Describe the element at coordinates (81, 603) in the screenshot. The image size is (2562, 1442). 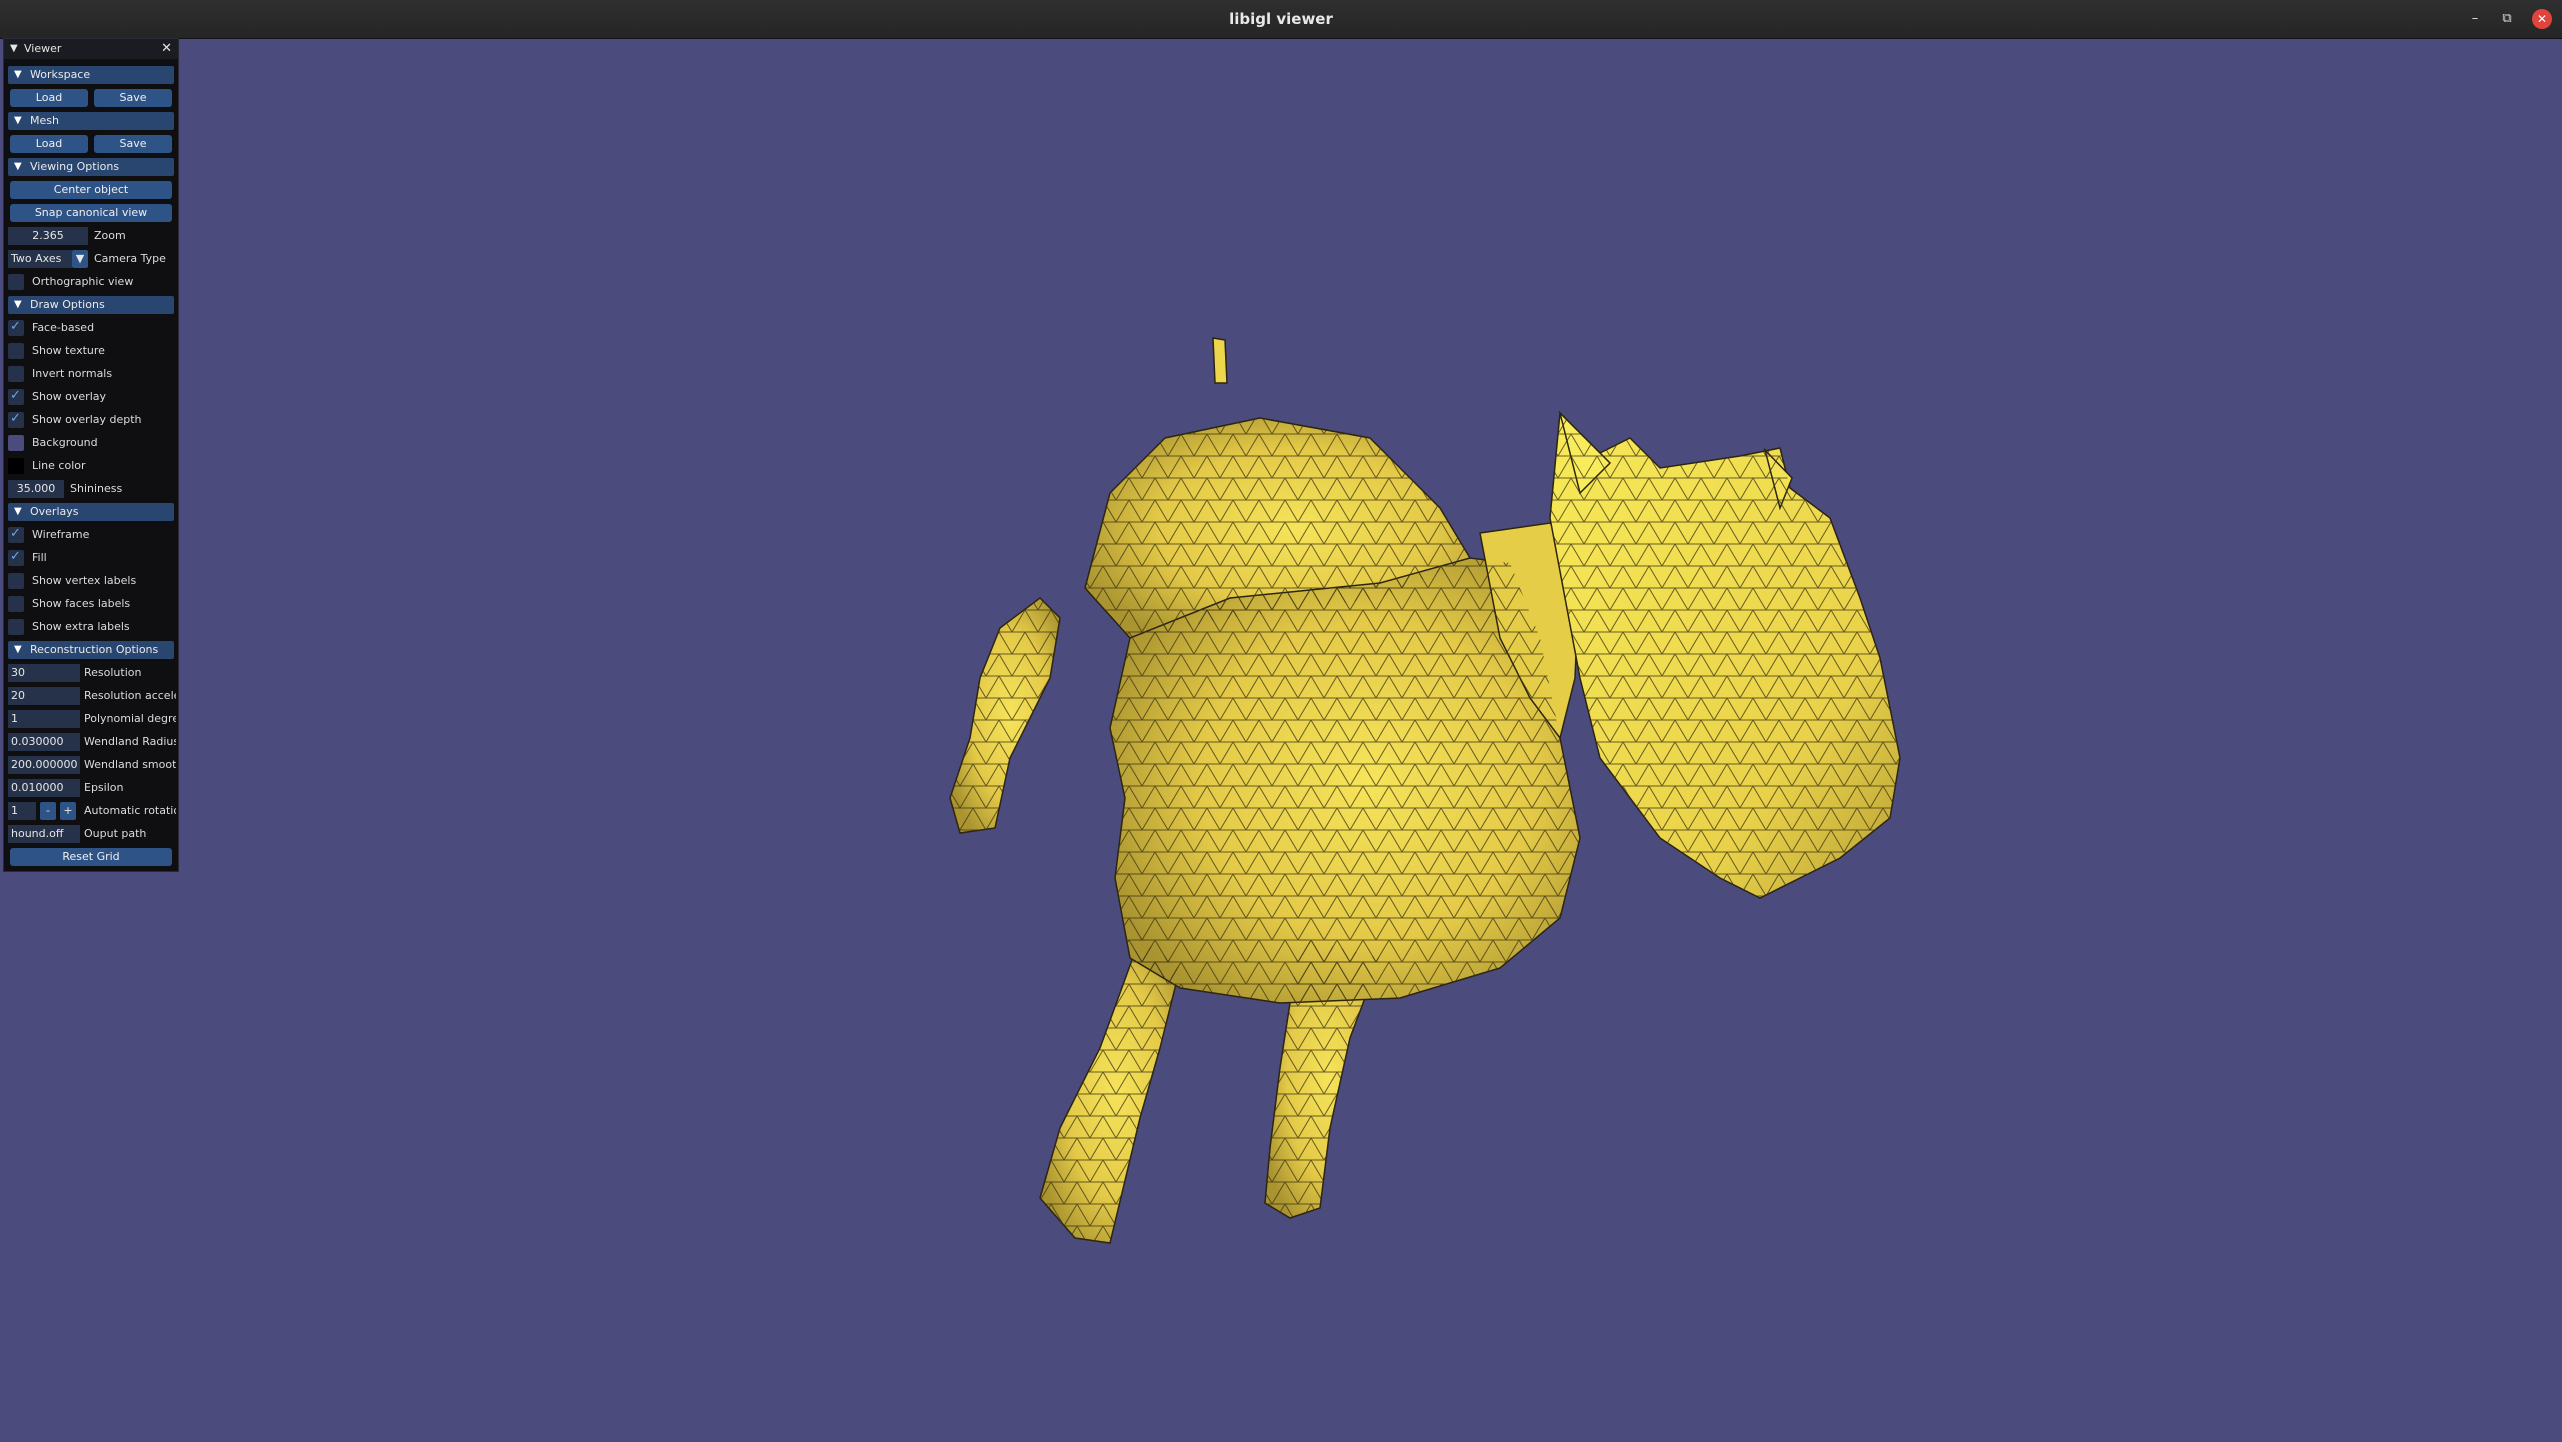
I see `overlay-label: Show faces labels` at that location.